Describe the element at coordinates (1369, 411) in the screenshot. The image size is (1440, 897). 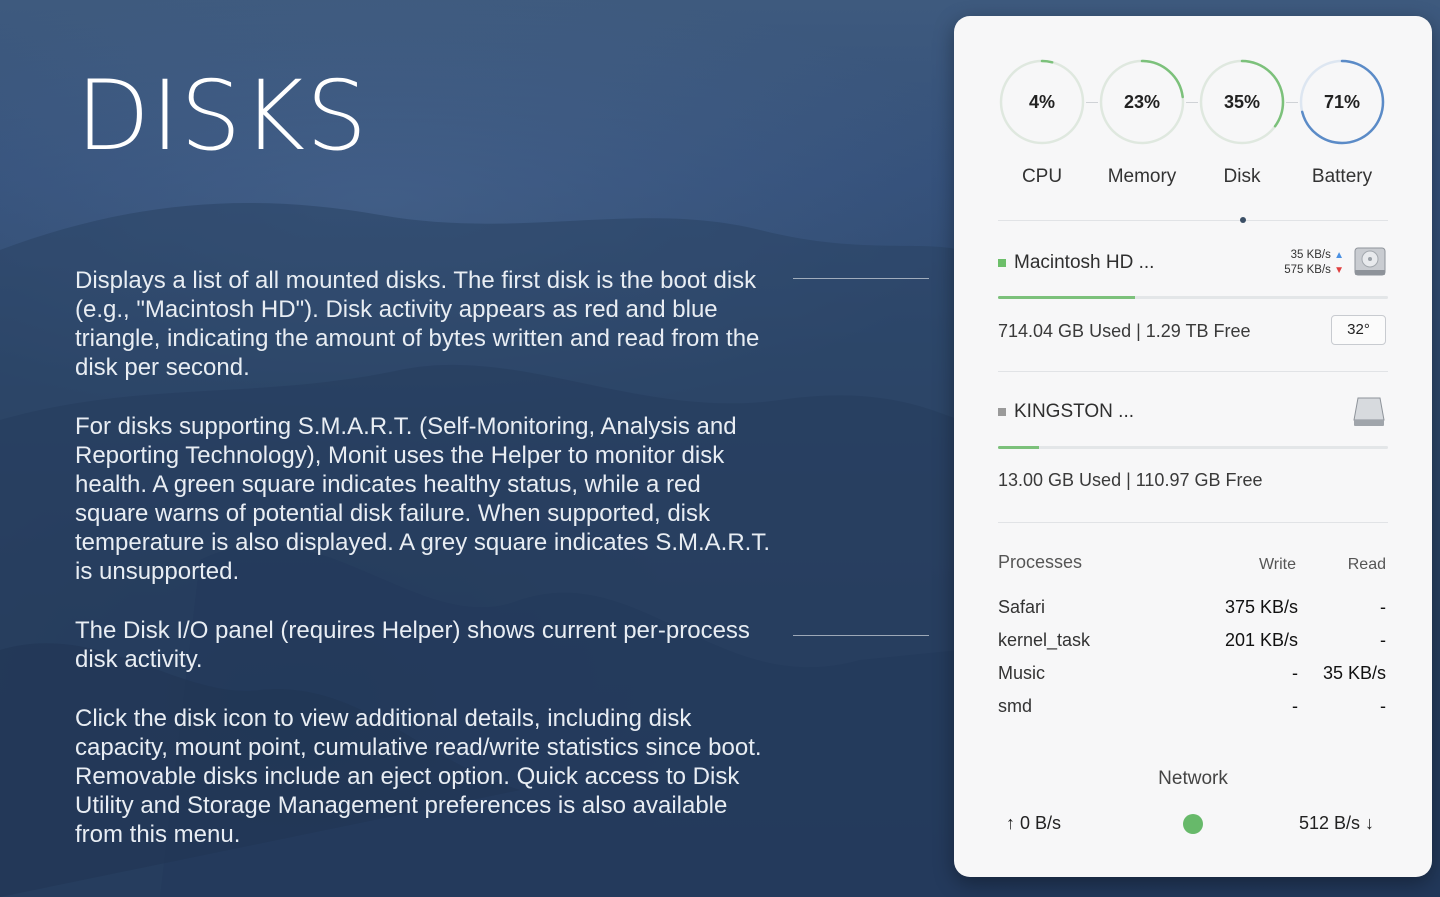
I see `external-drive-icon` at that location.